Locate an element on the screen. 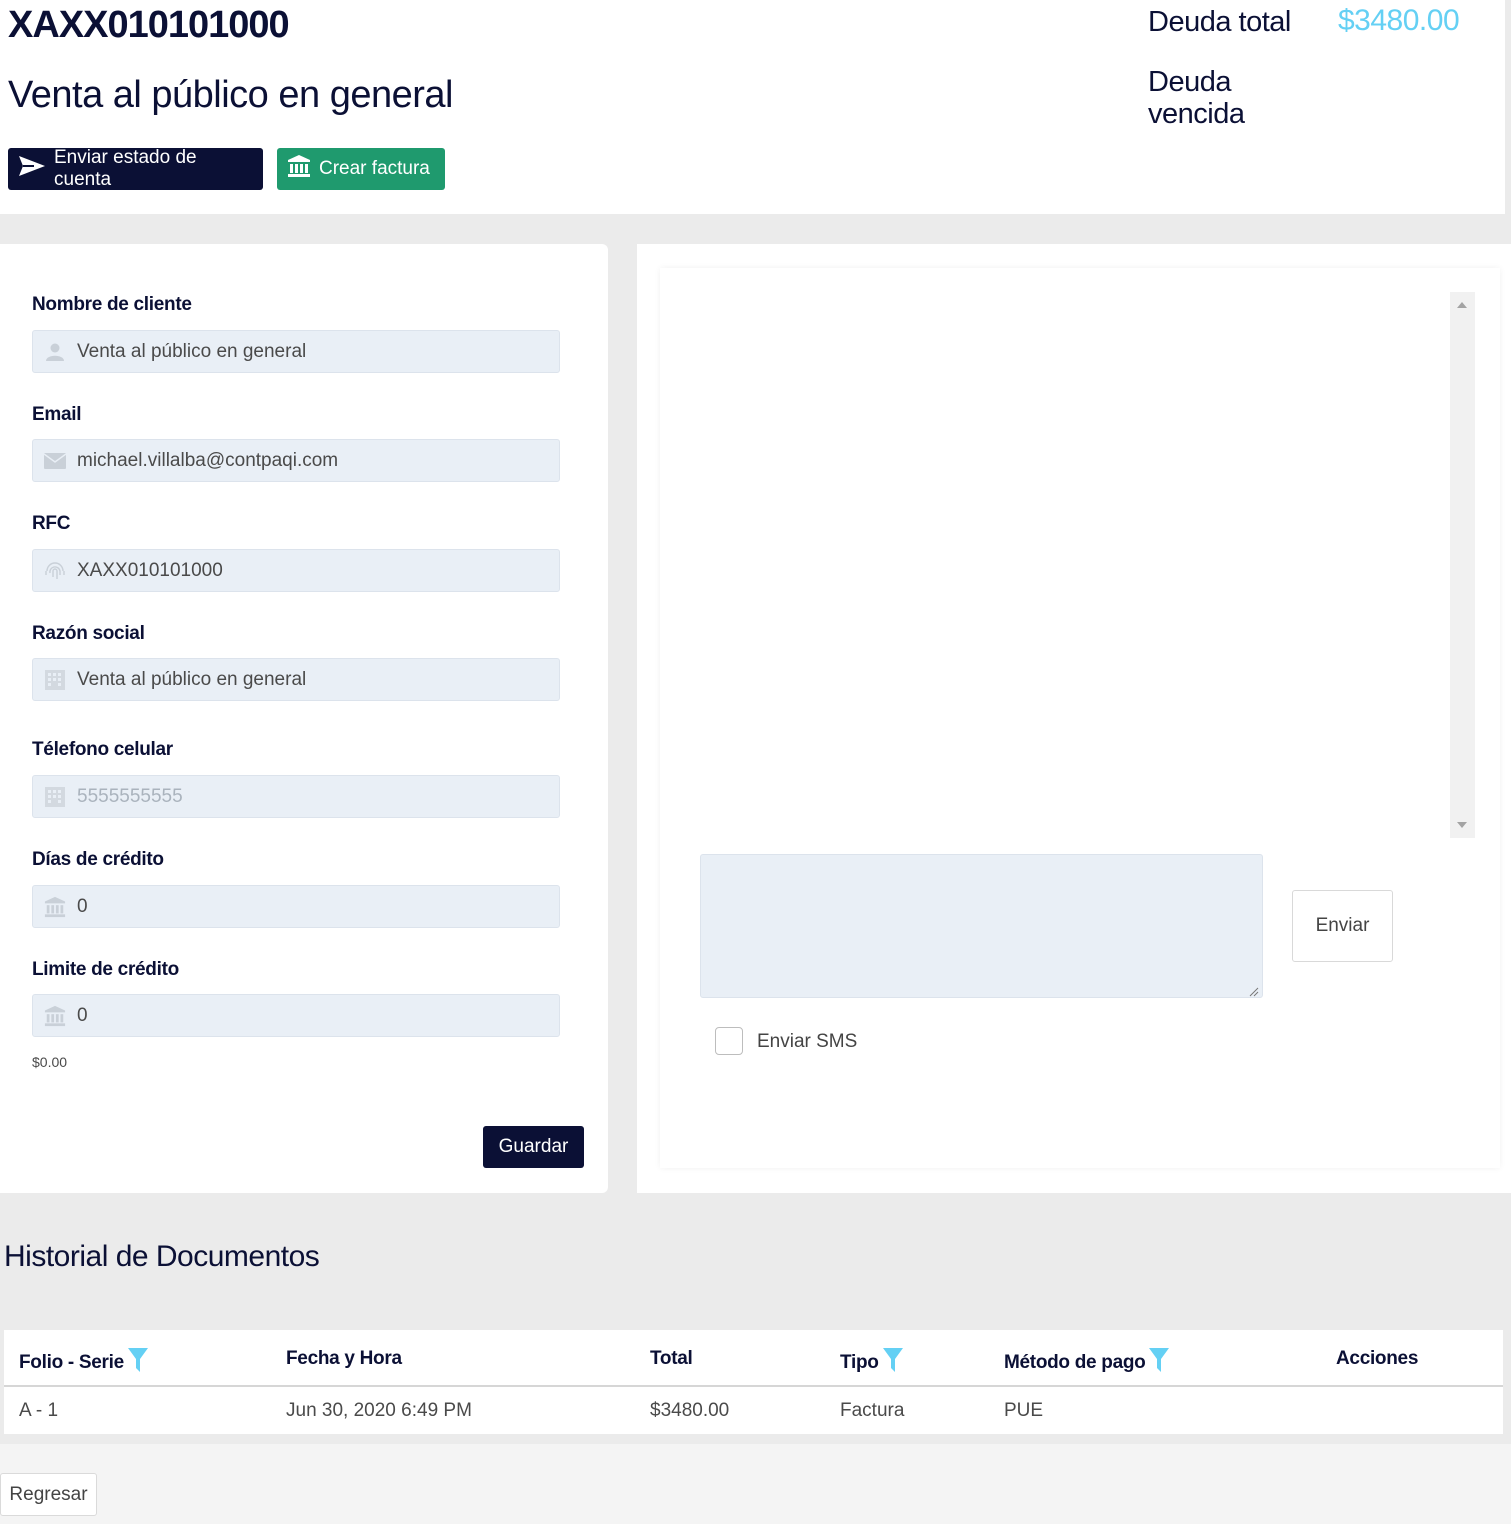 This screenshot has height=1524, width=1511. phone-placeholder: 5555555555 is located at coordinates (130, 796).